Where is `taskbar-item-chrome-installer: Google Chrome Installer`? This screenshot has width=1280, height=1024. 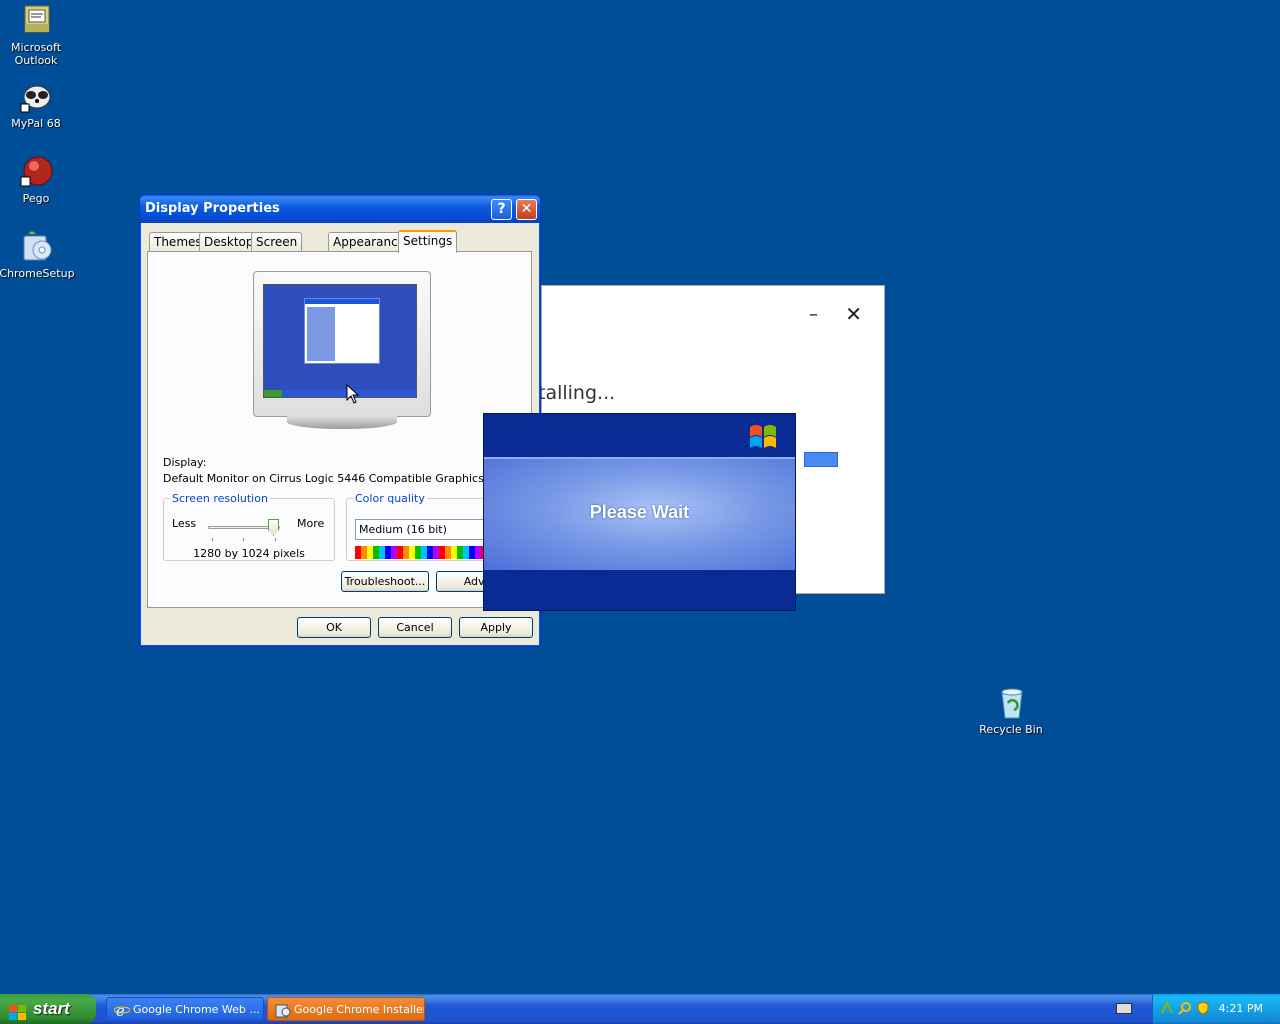
taskbar-item-chrome-installer: Google Chrome Installer is located at coordinates (346, 1009).